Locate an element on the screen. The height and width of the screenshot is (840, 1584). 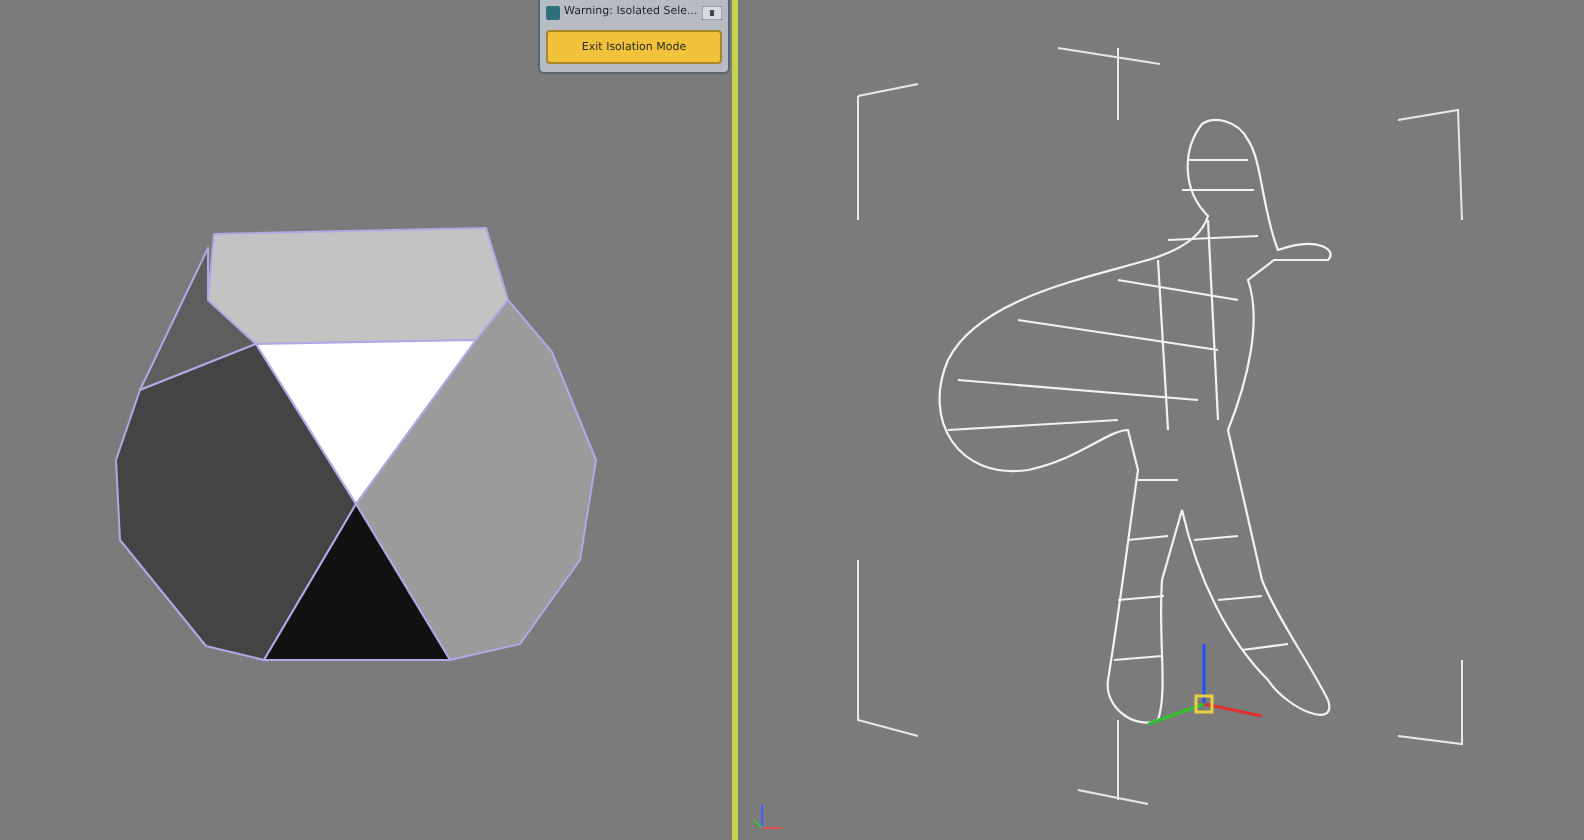
axis-icon is located at coordinates (768, 816).